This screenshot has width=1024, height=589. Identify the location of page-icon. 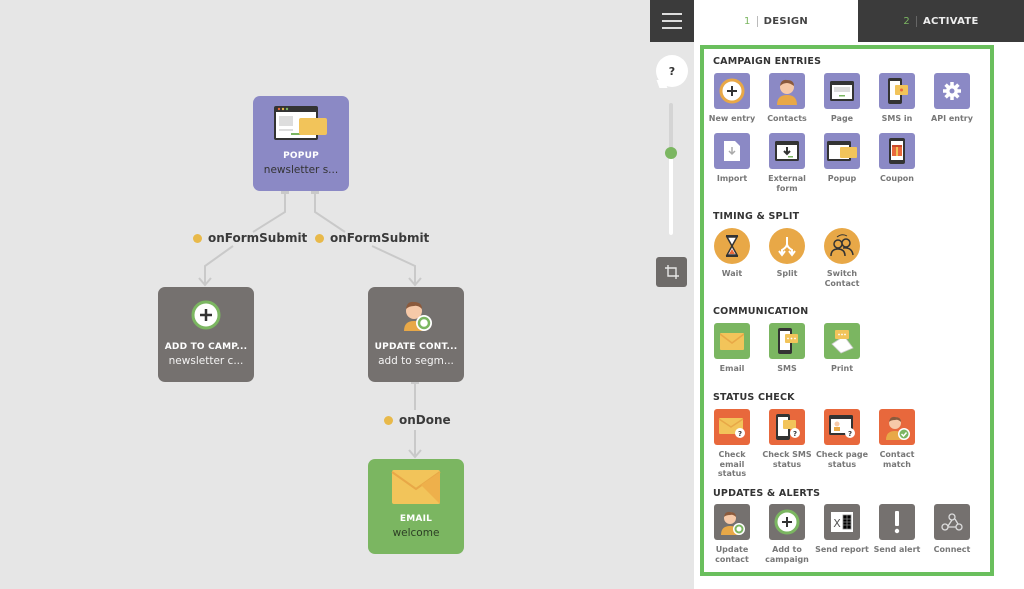
(842, 91).